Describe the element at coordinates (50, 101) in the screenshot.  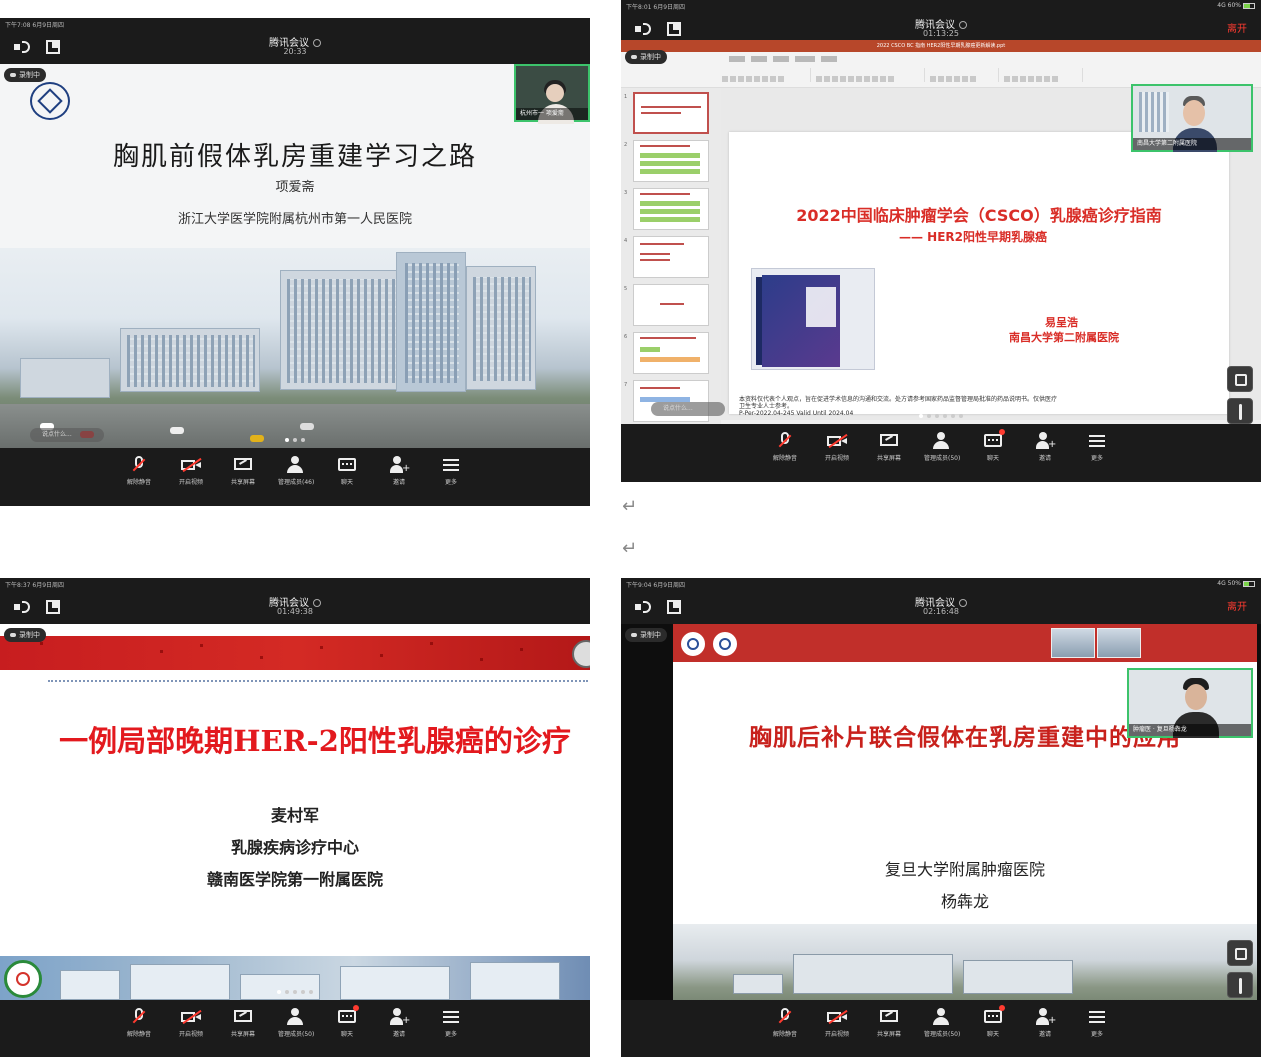
I see `university-logo` at that location.